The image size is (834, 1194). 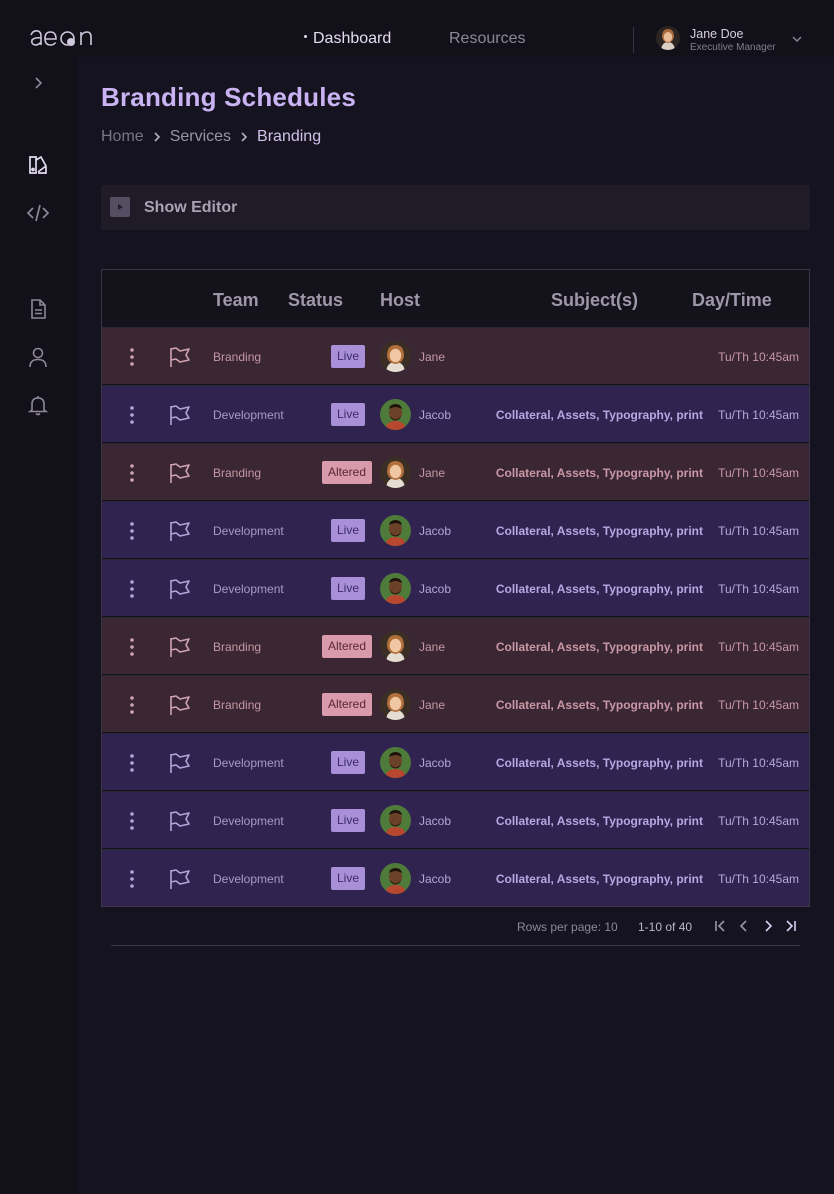 What do you see at coordinates (567, 927) in the screenshot?
I see `rows-per-page: Rows per page: 10` at bounding box center [567, 927].